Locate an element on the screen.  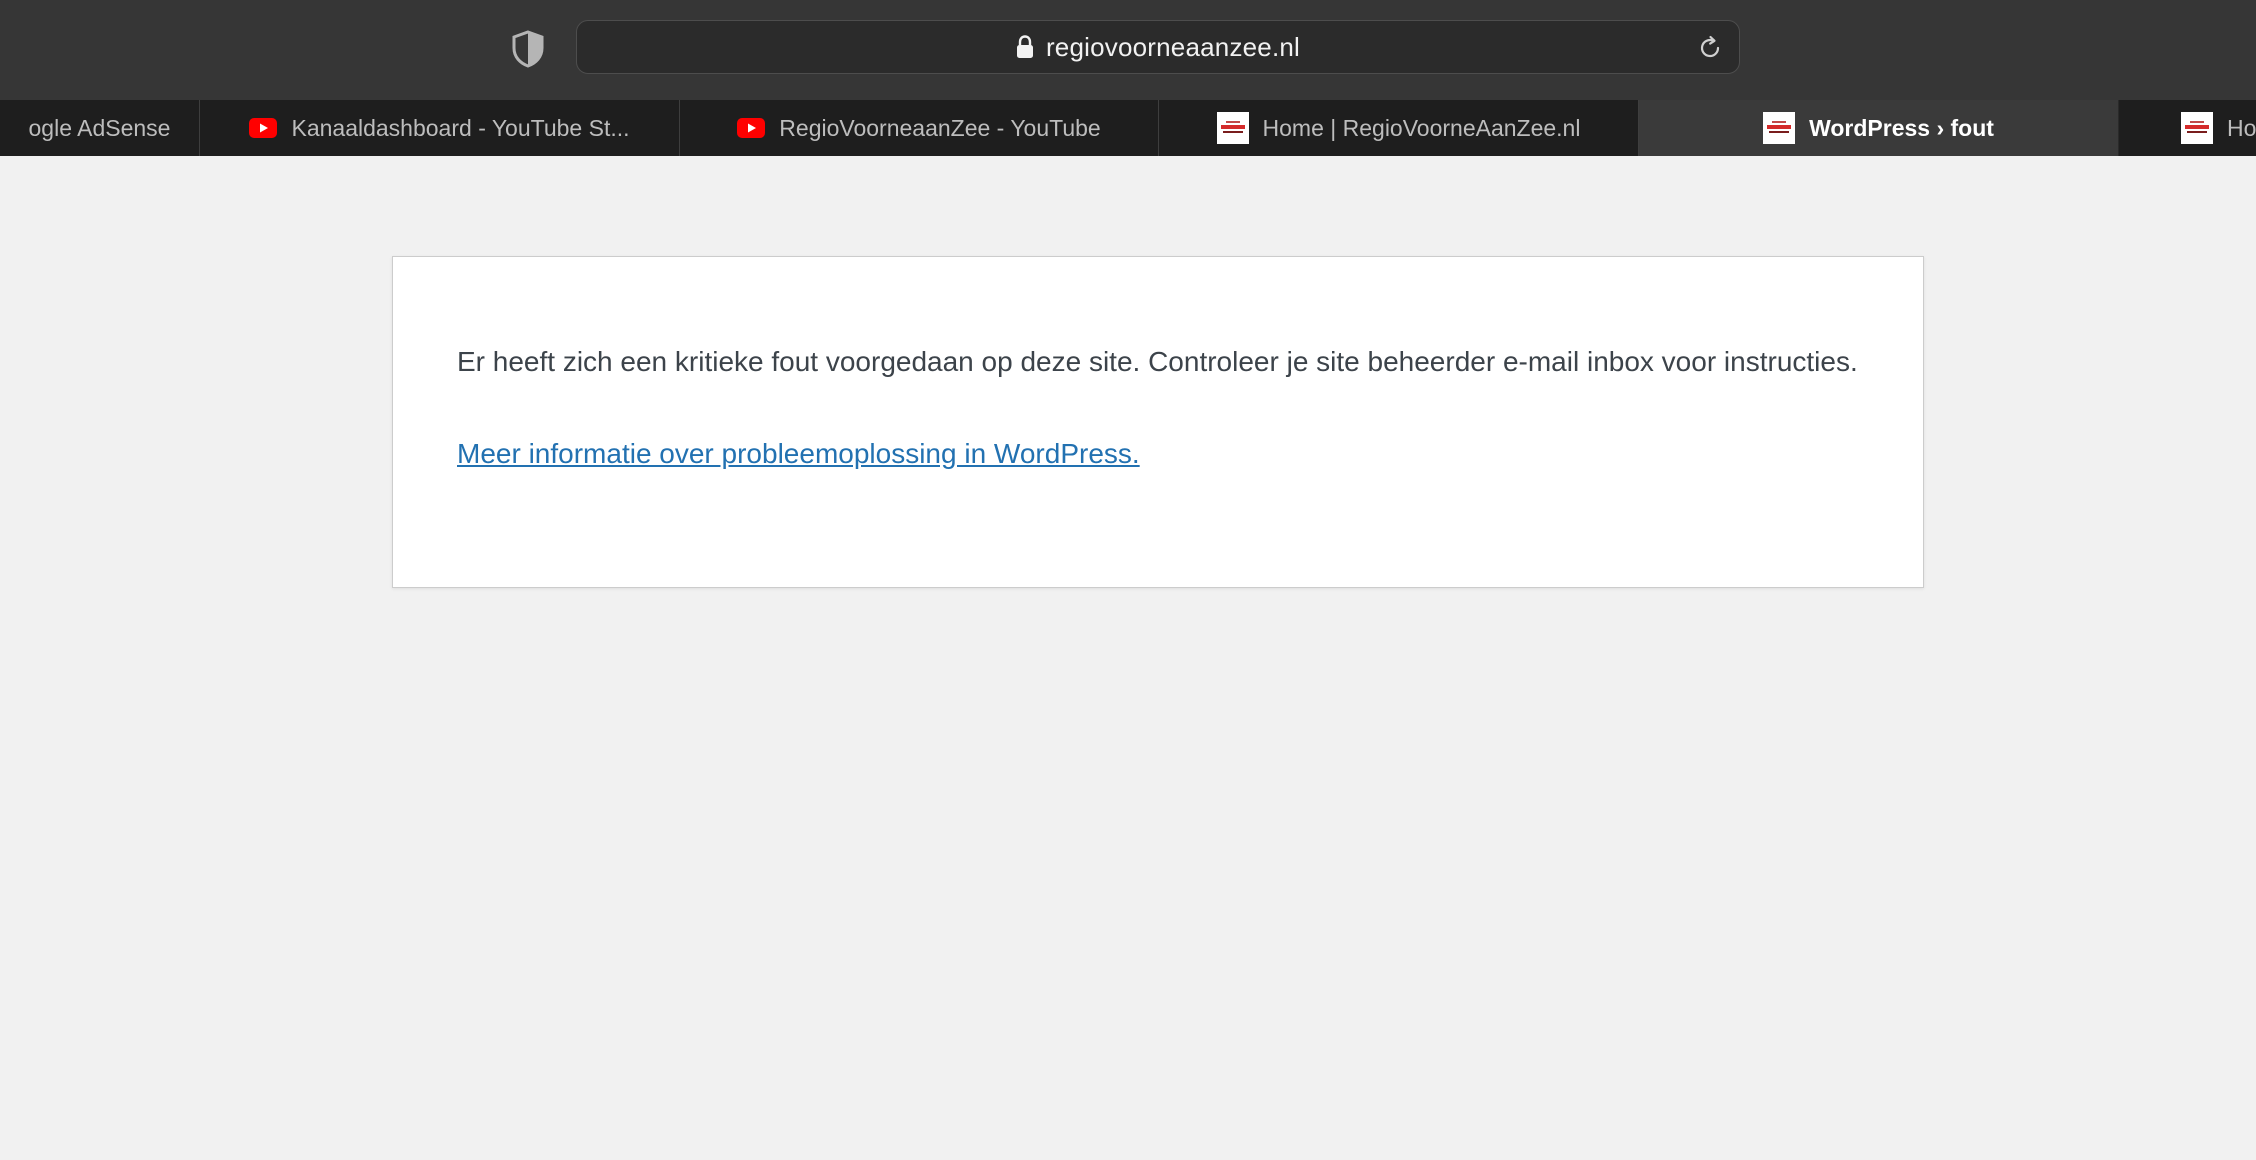
address-bar: regiovoorneaanzee.nl is located at coordinates (1158, 47).